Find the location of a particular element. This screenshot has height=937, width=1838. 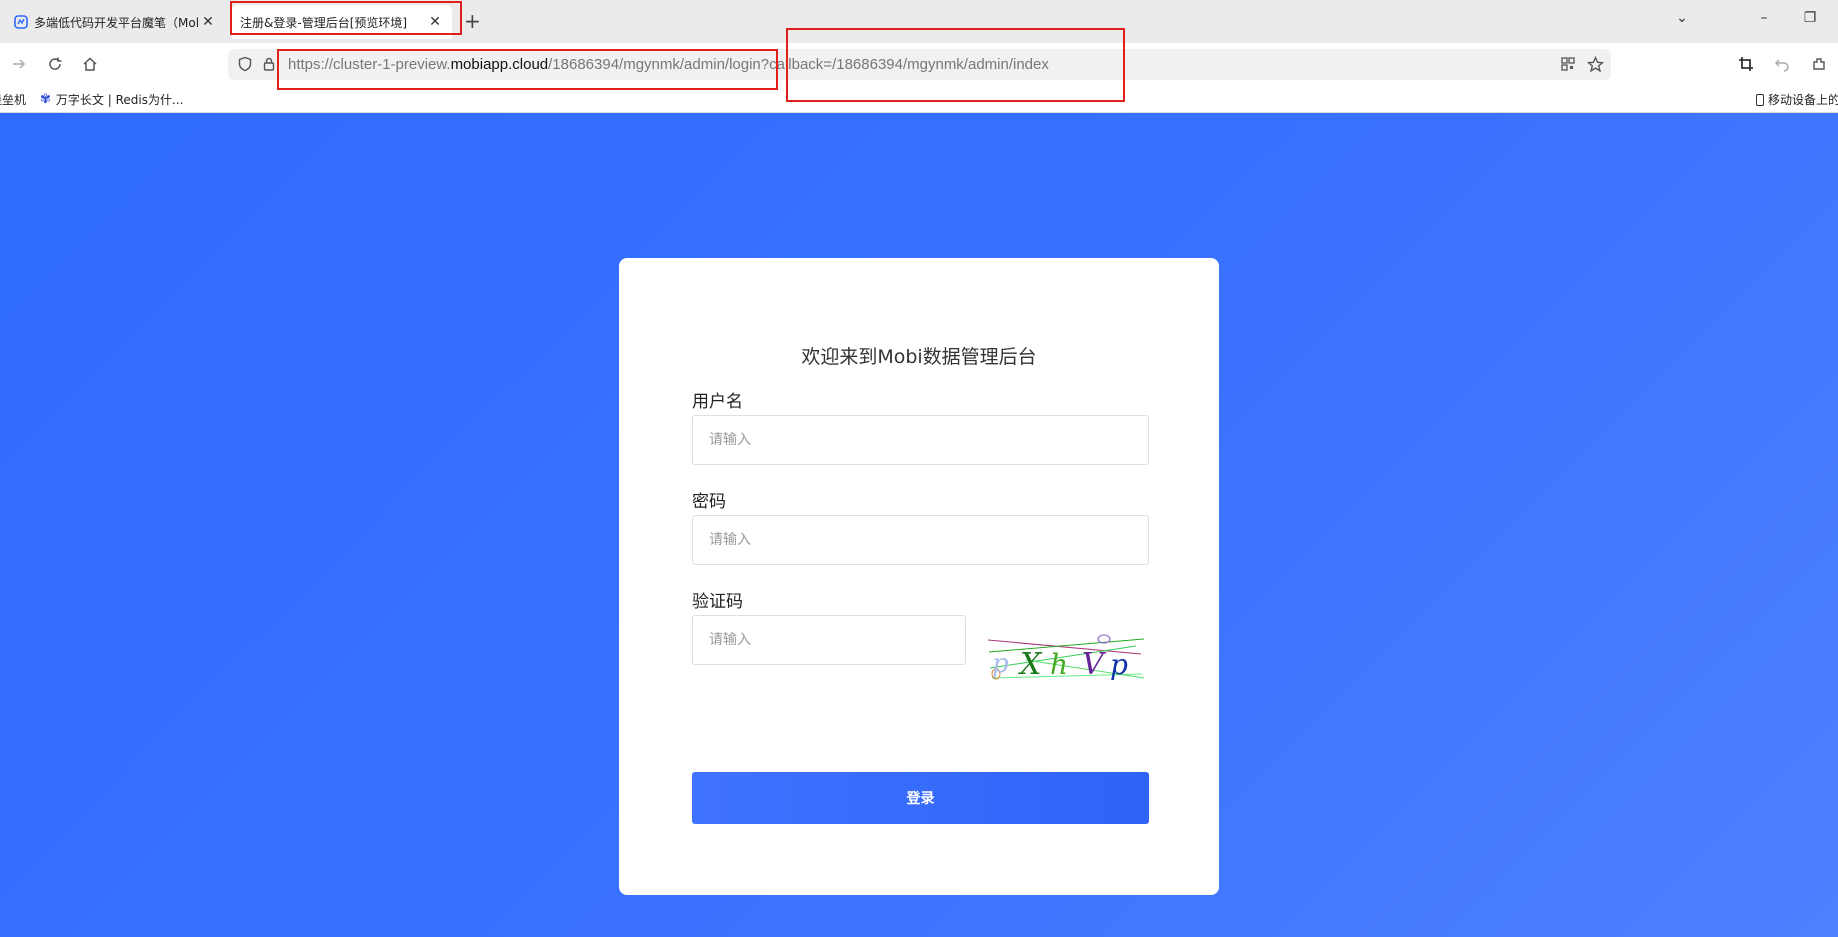

qr-code-icon is located at coordinates (1568, 64).